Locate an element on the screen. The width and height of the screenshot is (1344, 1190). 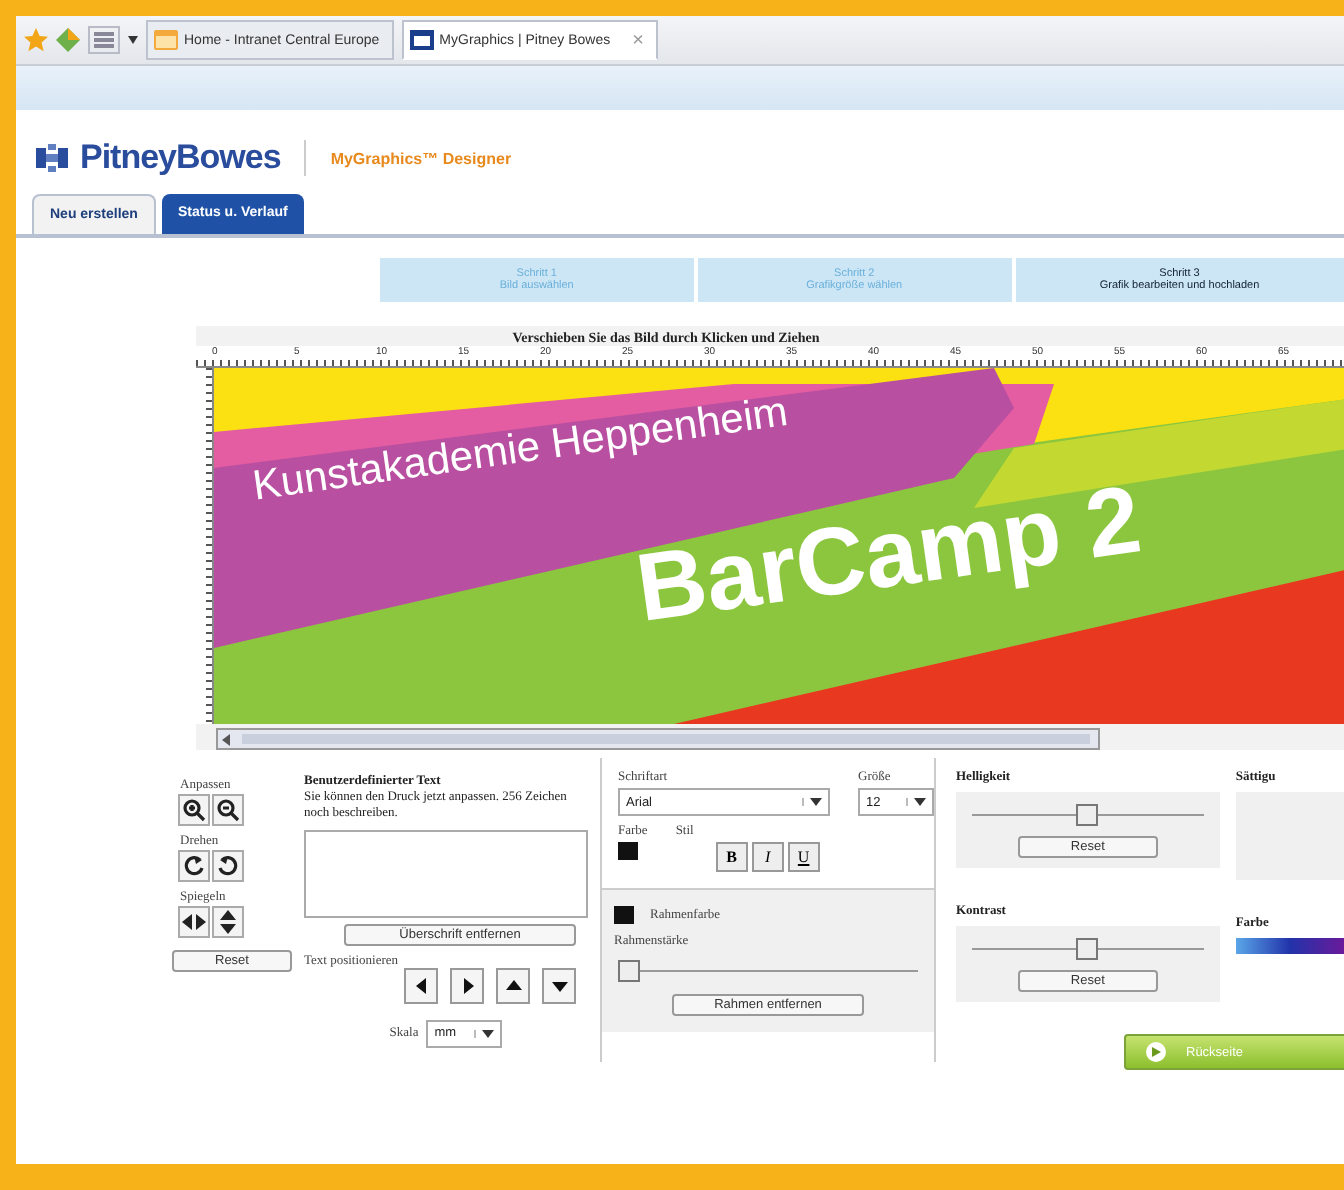
zoom-out-icon is located at coordinates (228, 810).